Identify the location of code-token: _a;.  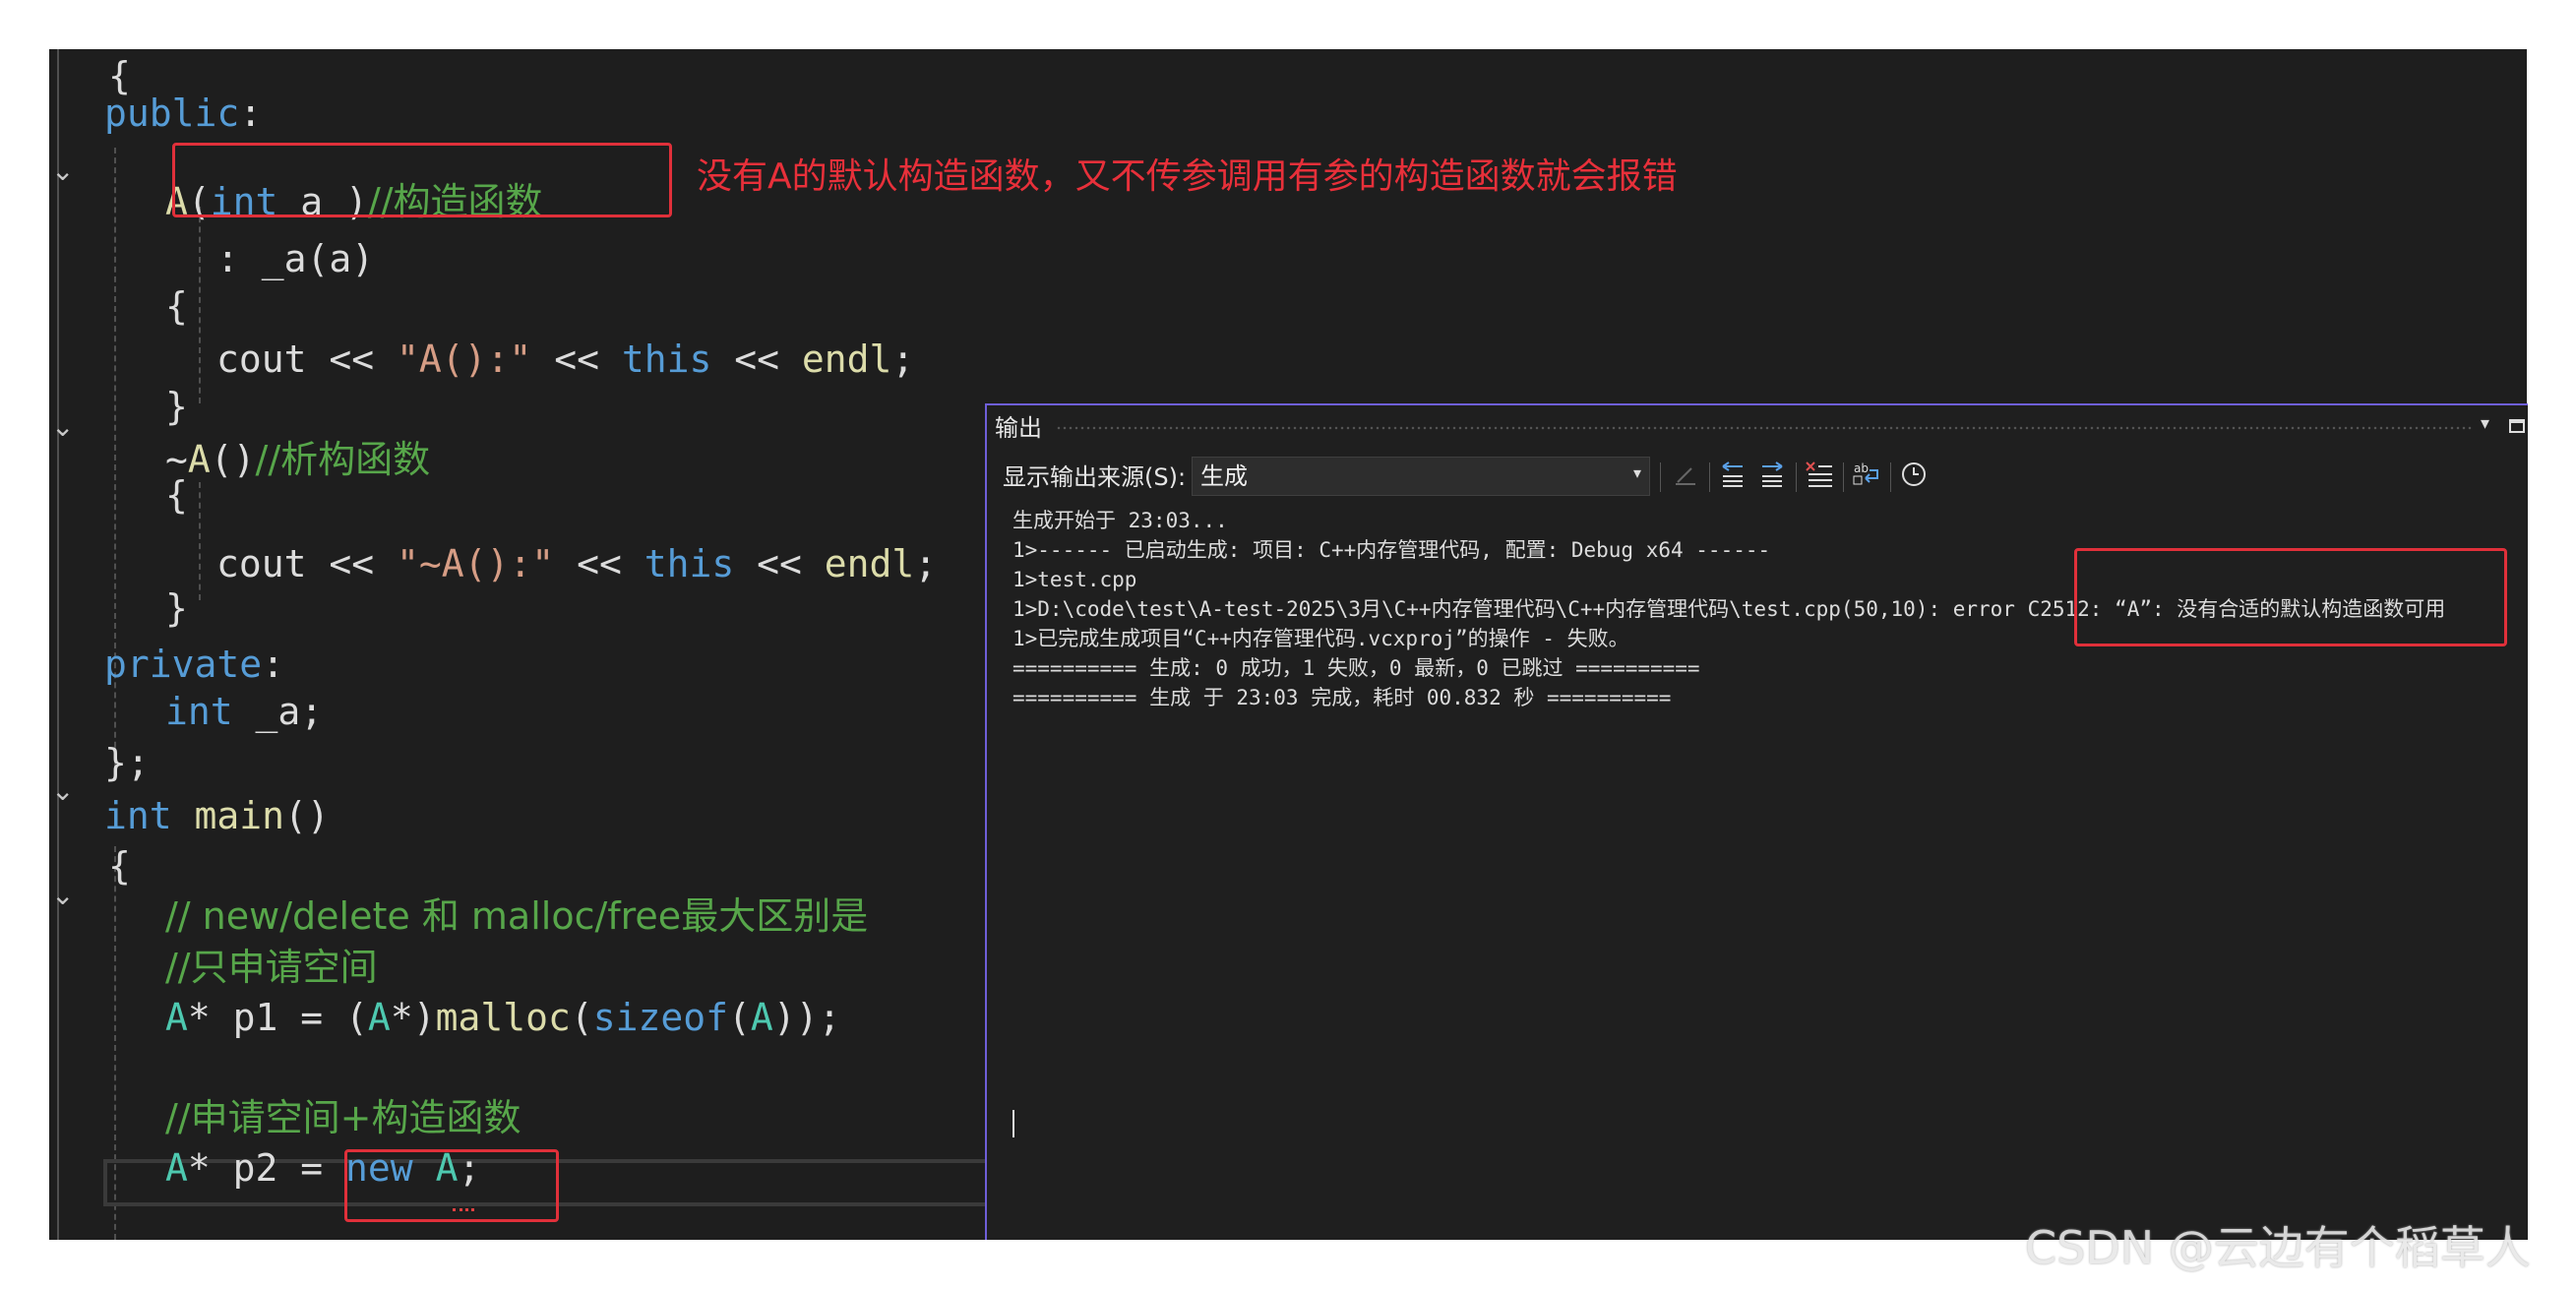
(278, 712).